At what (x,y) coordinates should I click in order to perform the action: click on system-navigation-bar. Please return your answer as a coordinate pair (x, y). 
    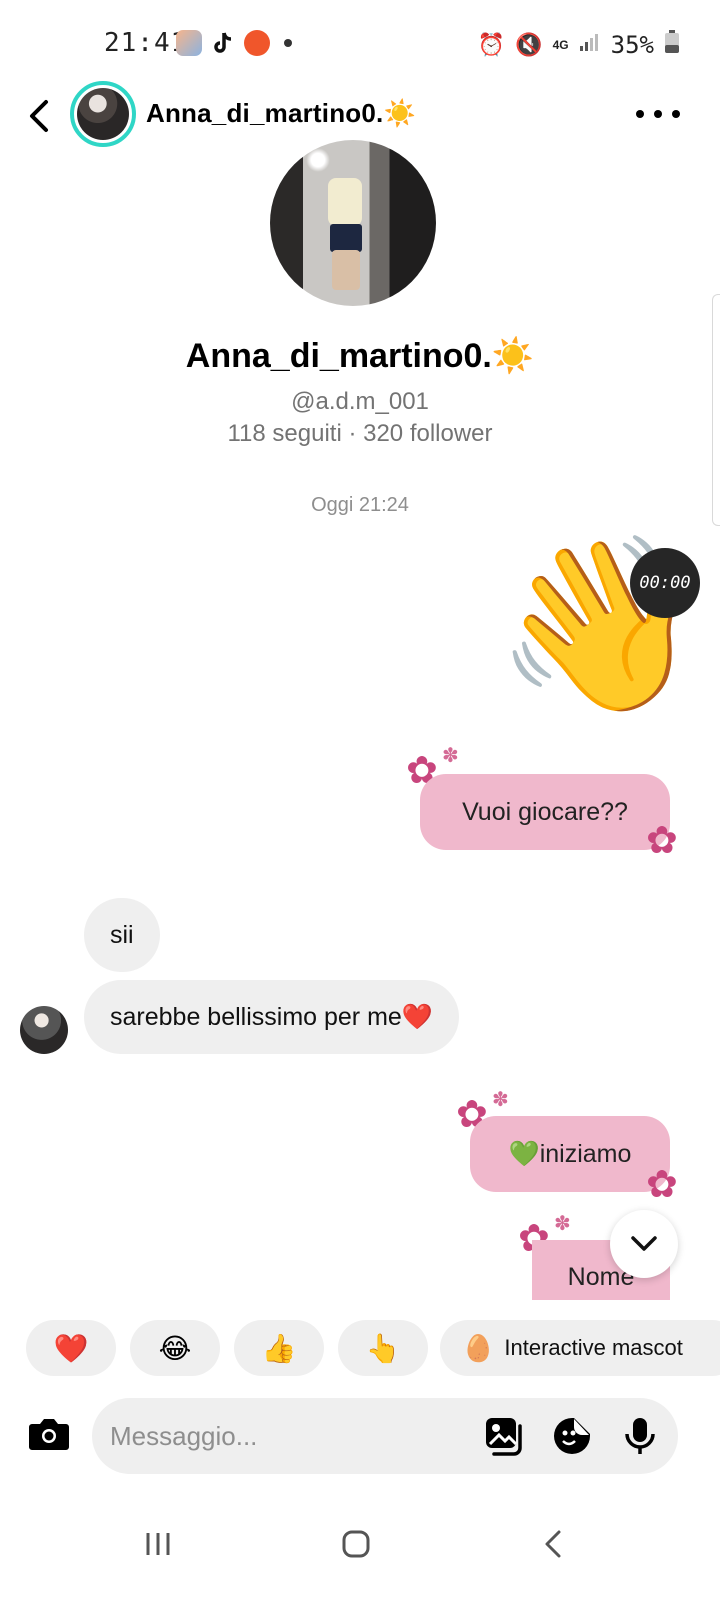
    Looking at the image, I should click on (360, 1548).